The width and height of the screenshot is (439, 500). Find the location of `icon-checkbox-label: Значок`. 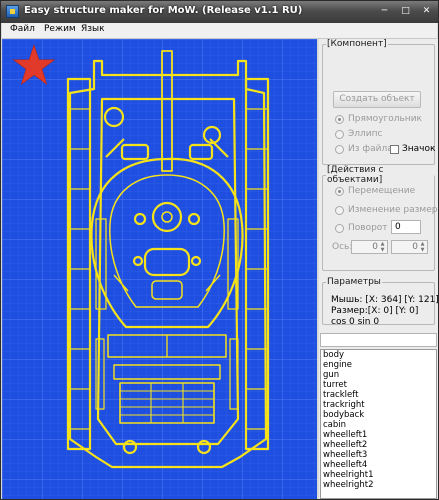

icon-checkbox-label: Значок is located at coordinates (419, 149).